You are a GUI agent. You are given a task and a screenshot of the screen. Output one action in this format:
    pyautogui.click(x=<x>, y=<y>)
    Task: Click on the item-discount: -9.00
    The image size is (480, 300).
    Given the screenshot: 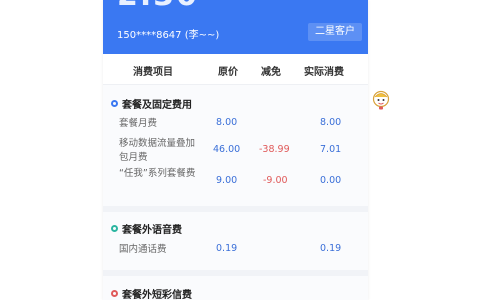 What is the action you would take?
    pyautogui.click(x=275, y=180)
    